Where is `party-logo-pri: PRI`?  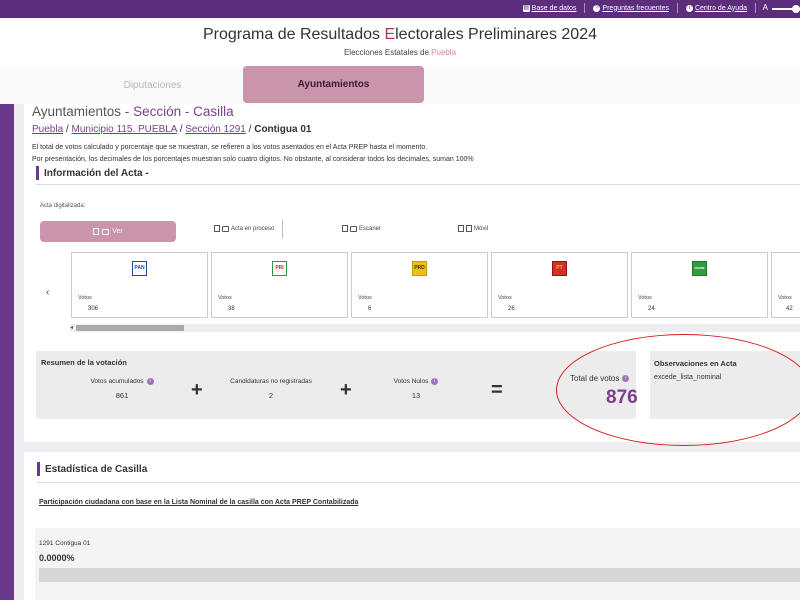 party-logo-pri: PRI is located at coordinates (279, 268).